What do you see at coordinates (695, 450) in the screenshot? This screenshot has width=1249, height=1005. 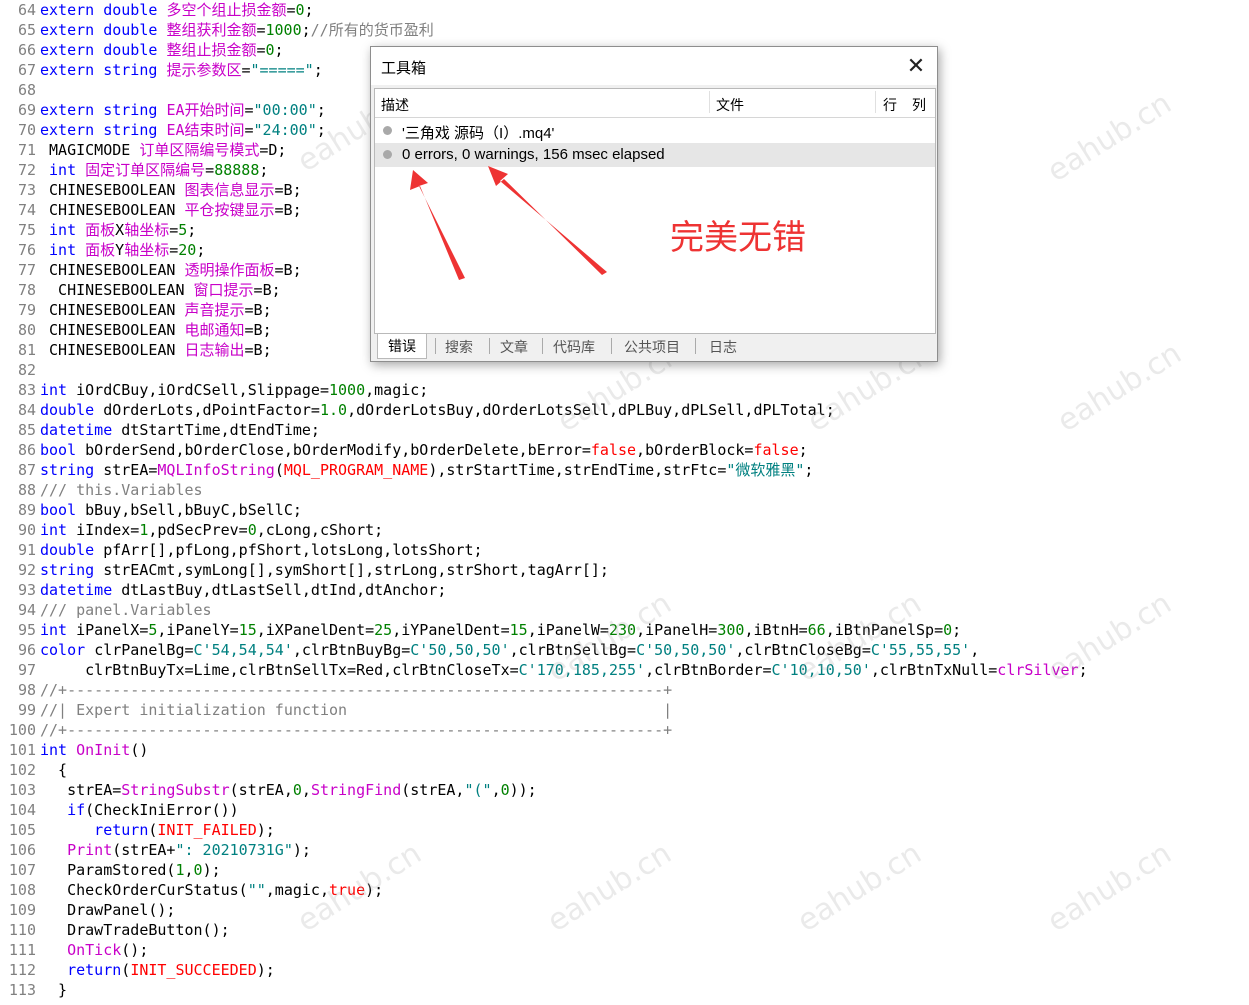 I see `code-token: ,bOrderBlock=` at bounding box center [695, 450].